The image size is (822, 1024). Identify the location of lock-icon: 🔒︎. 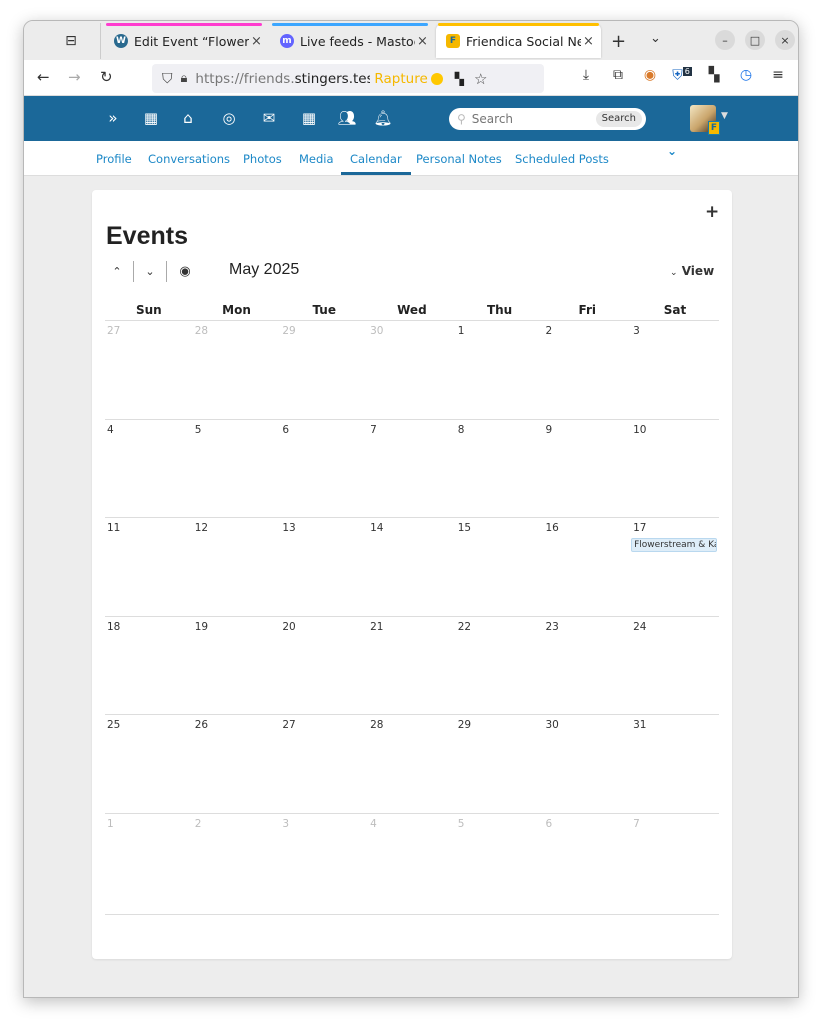
(184, 78).